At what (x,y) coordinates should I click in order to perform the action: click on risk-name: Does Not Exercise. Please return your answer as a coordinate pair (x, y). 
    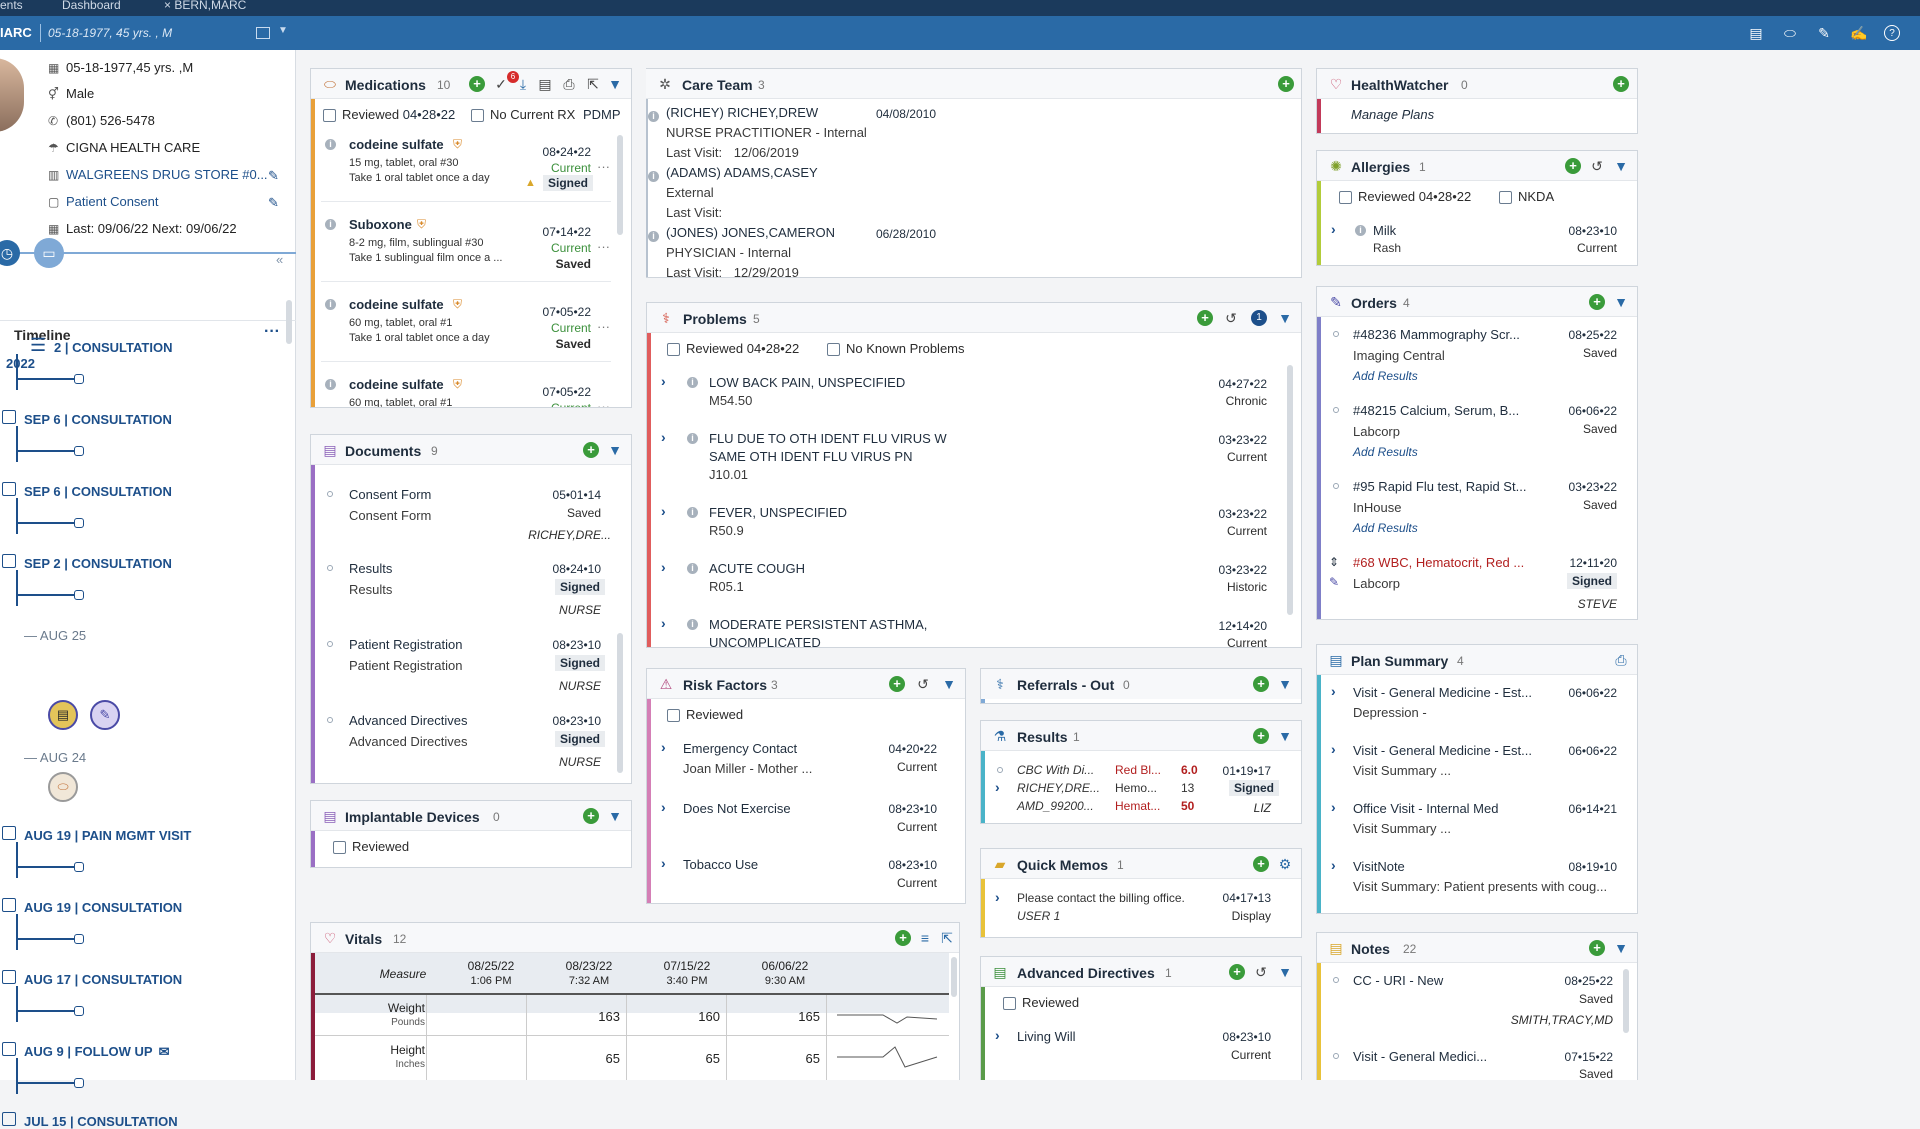
    Looking at the image, I should click on (737, 808).